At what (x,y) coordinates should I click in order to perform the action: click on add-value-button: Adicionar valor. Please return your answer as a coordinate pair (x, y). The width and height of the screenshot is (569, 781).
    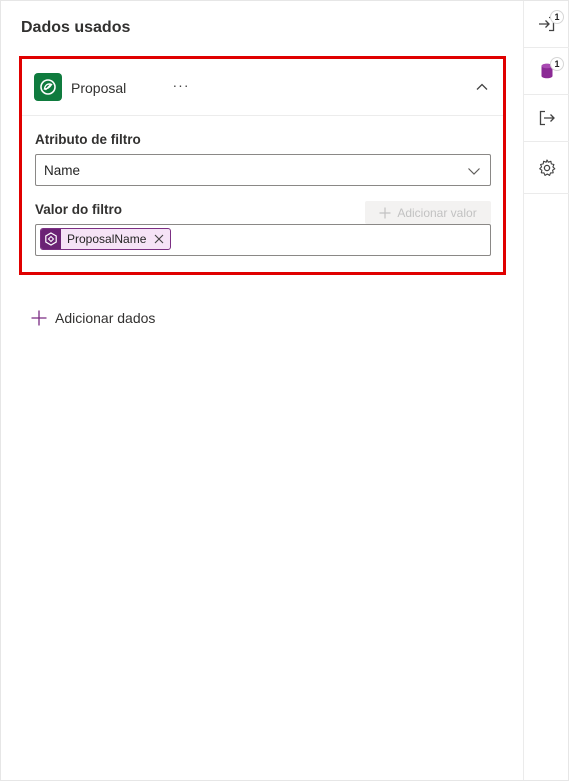
    Looking at the image, I should click on (428, 212).